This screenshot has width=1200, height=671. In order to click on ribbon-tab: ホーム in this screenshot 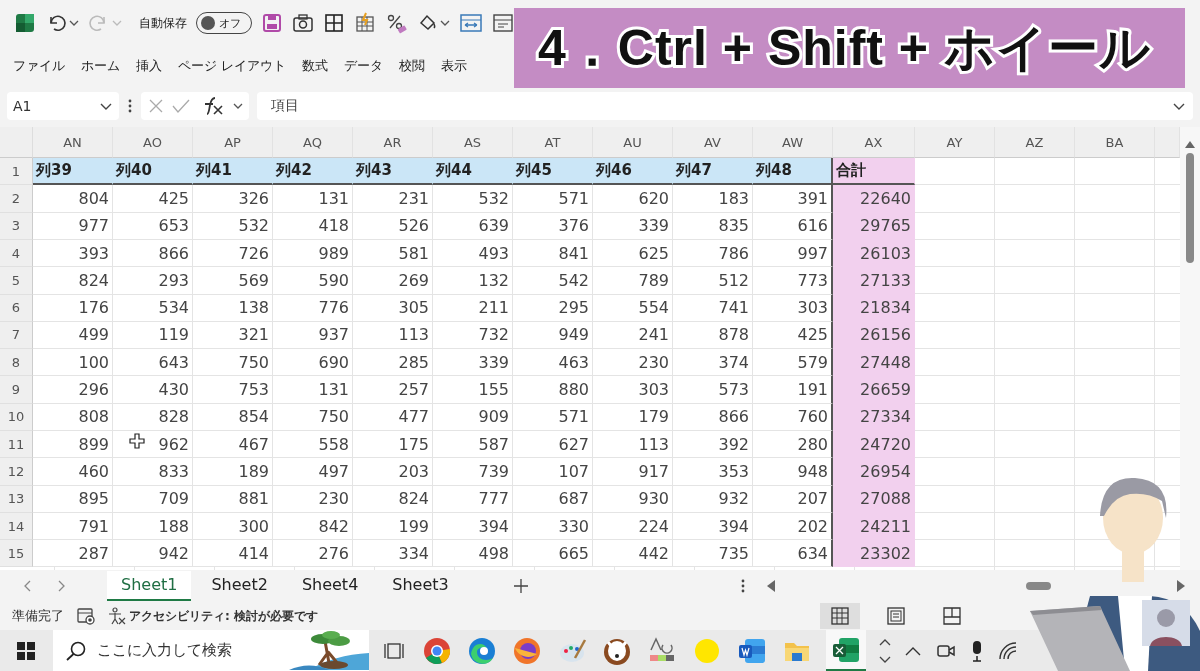, I will do `click(100, 66)`.